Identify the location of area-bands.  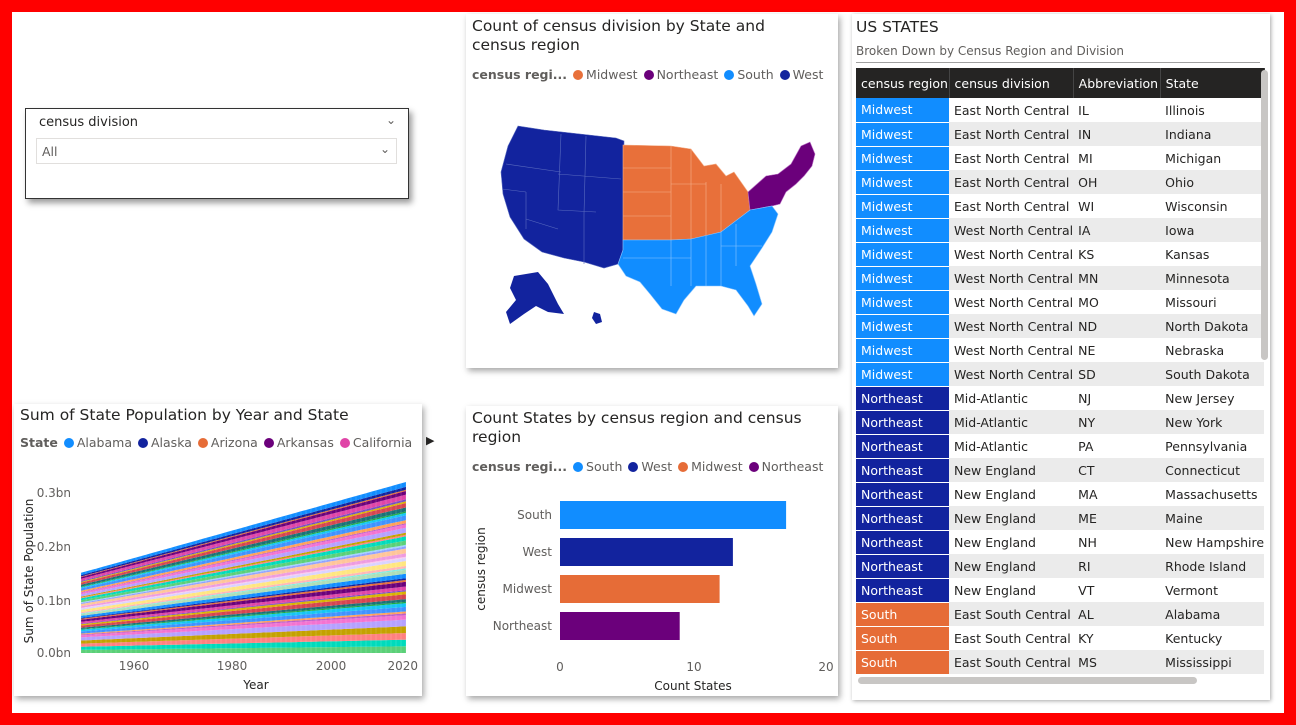
(243, 567).